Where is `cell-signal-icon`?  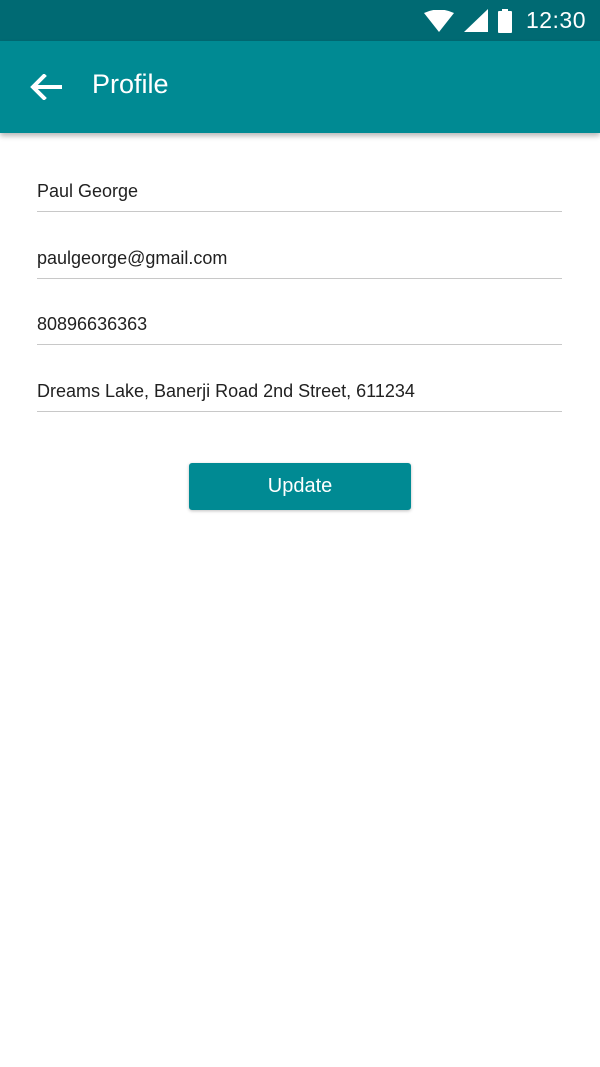 cell-signal-icon is located at coordinates (475, 20).